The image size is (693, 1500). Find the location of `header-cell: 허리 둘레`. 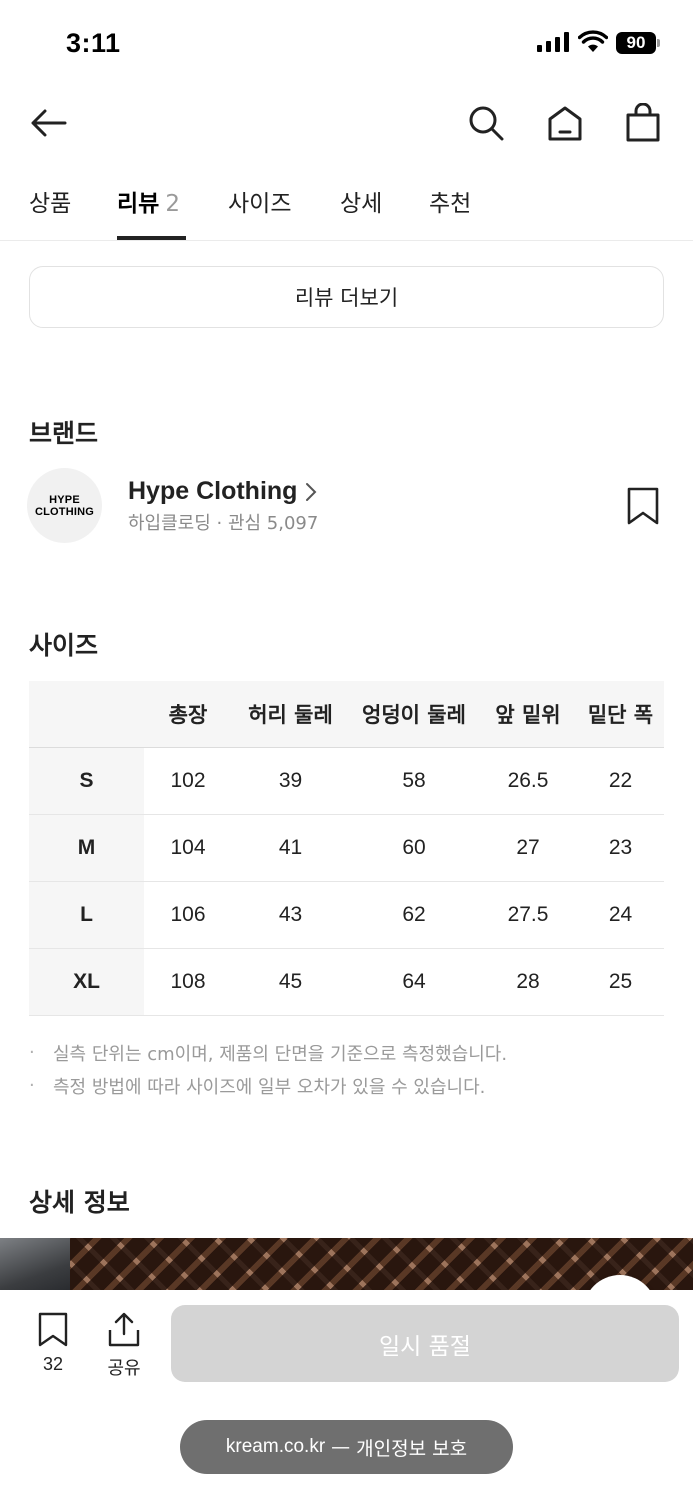

header-cell: 허리 둘레 is located at coordinates (290, 714).